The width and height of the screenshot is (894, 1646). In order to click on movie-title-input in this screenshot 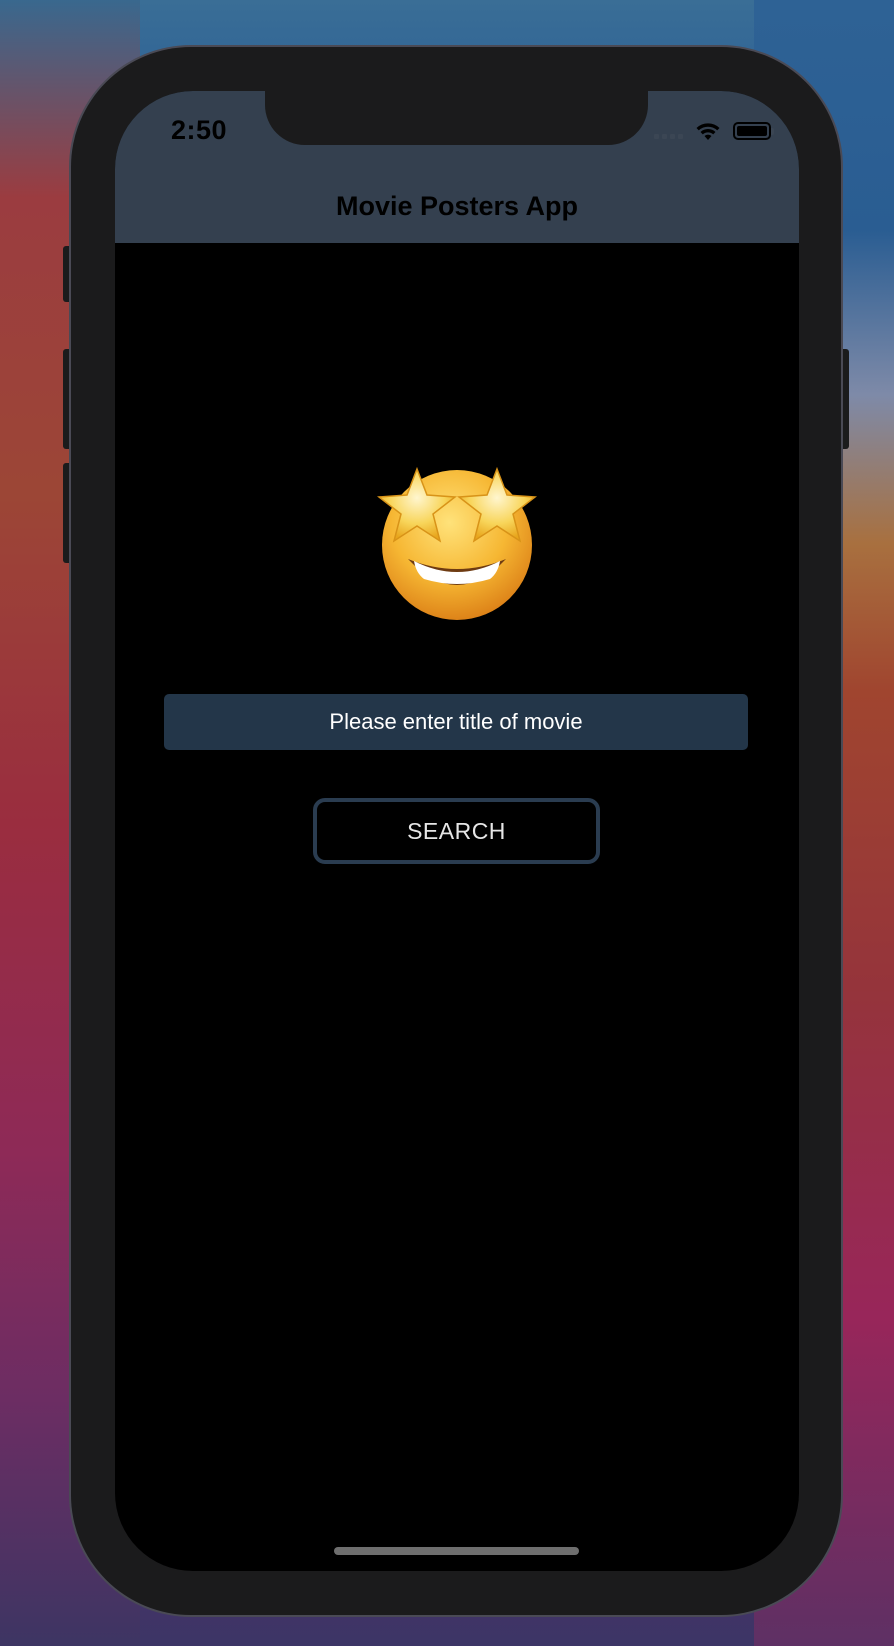, I will do `click(456, 722)`.